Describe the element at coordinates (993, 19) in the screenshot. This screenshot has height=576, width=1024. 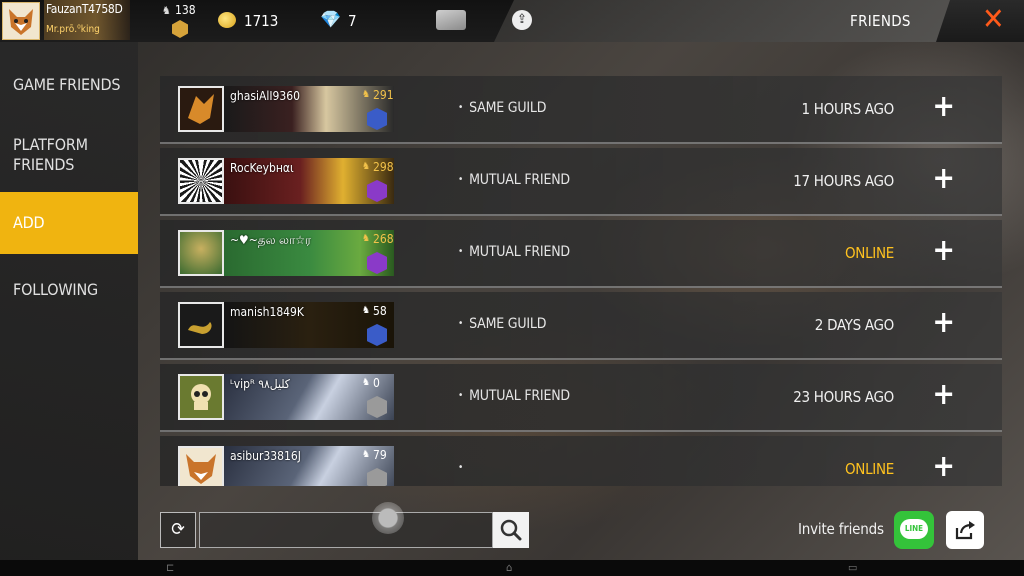
I see `close-icon: ✕` at that location.